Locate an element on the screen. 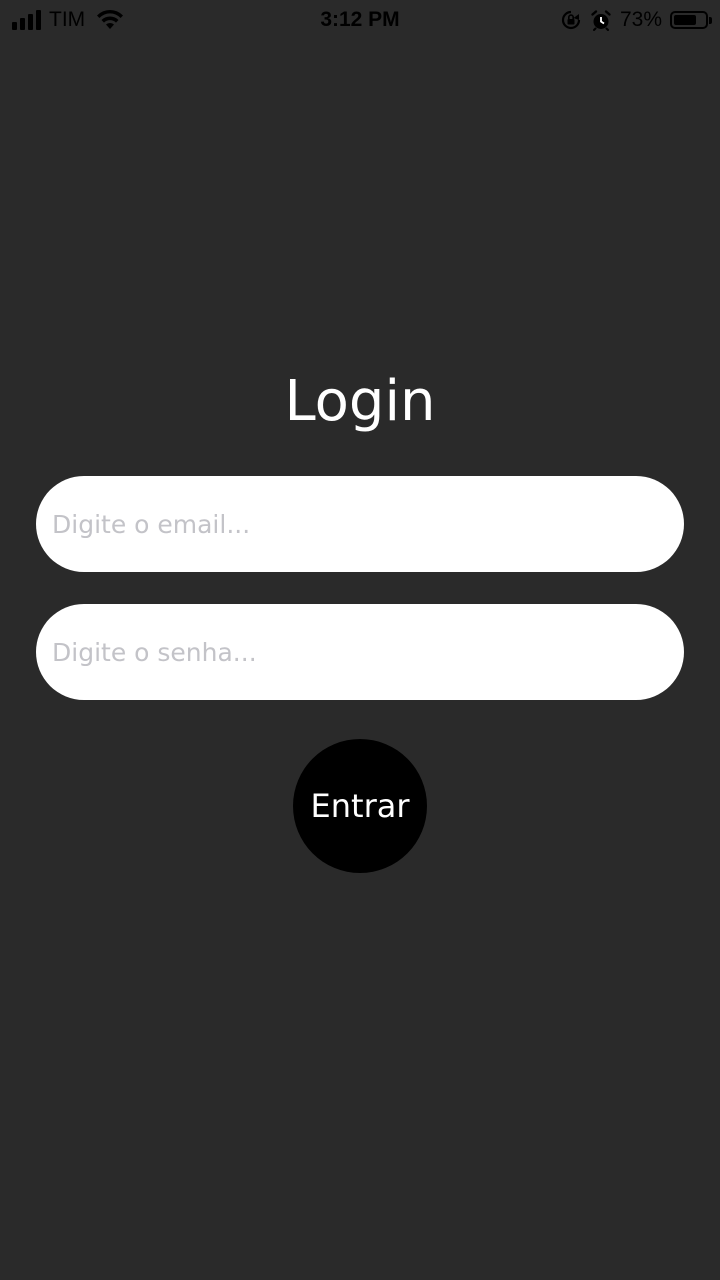  status-right: 73% is located at coordinates (636, 20).